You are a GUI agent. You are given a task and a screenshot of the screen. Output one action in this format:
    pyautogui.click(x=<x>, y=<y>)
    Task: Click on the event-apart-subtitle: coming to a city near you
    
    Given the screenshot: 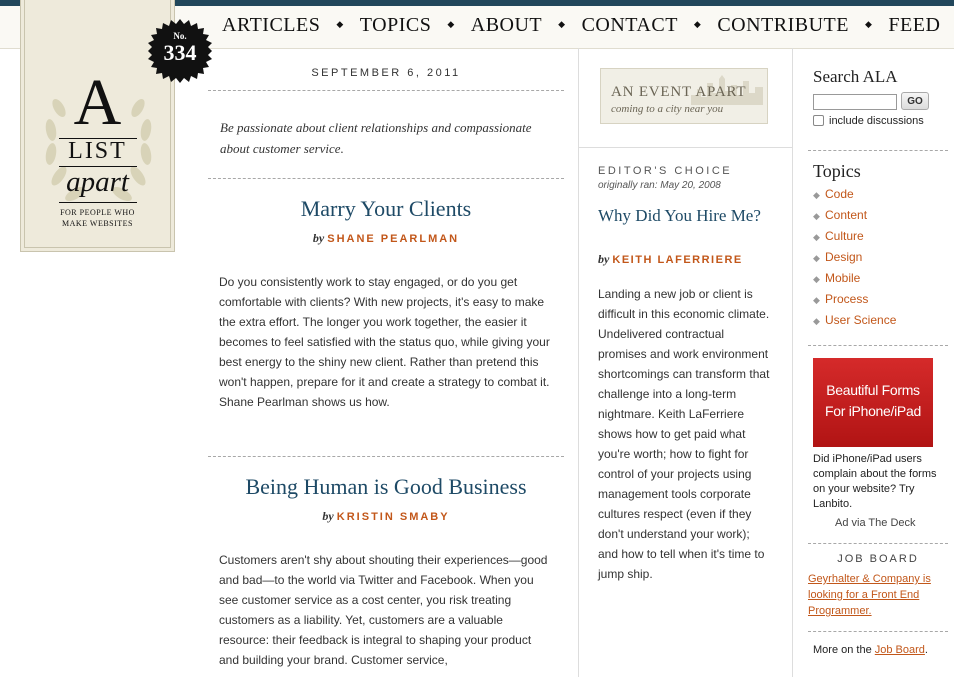 What is the action you would take?
    pyautogui.click(x=667, y=109)
    